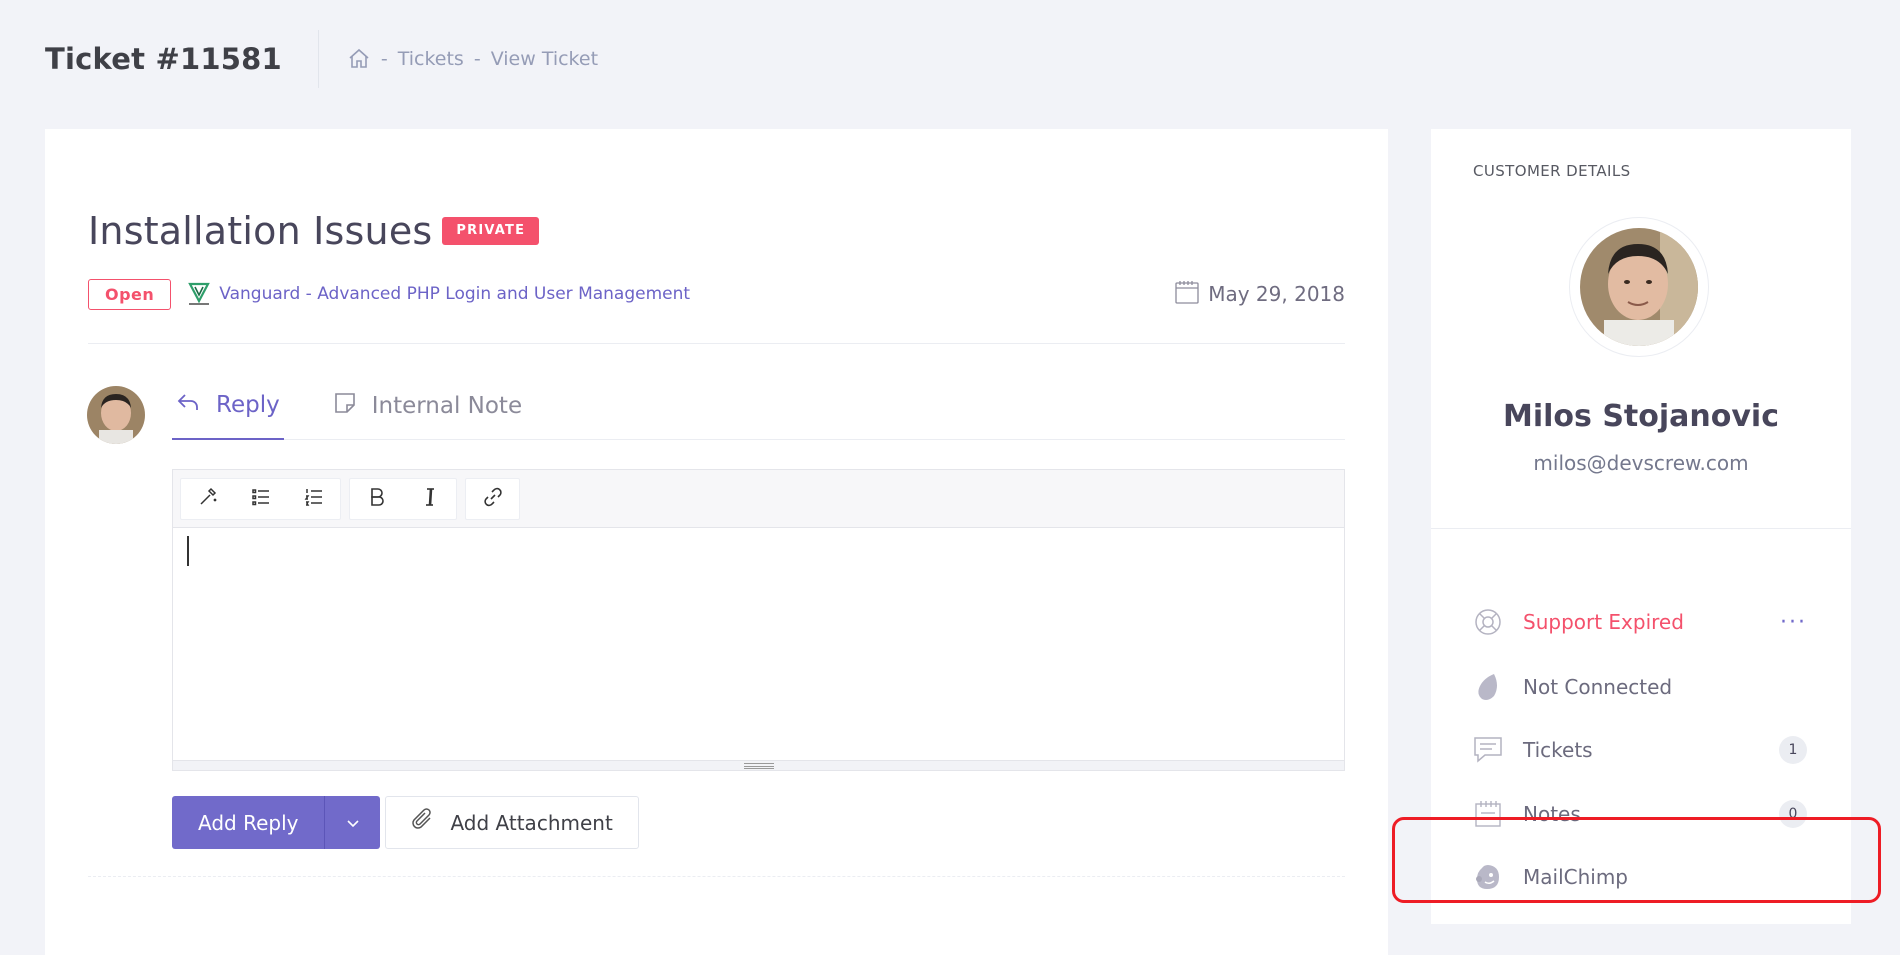 The width and height of the screenshot is (1900, 955). What do you see at coordinates (1640, 750) in the screenshot?
I see `customer-item-tickets: Tickets 1` at bounding box center [1640, 750].